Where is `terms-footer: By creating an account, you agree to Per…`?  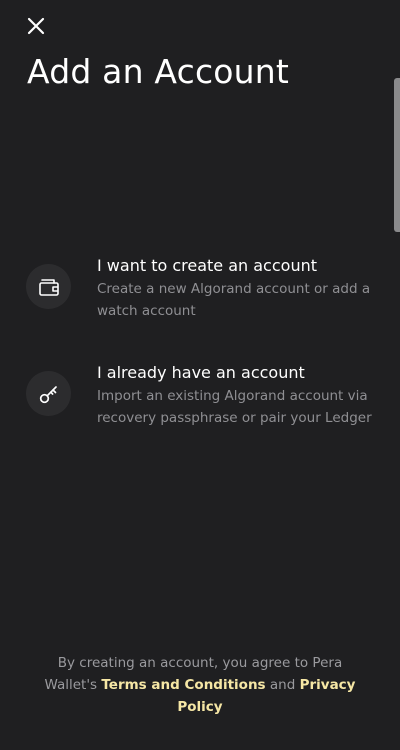 terms-footer: By creating an account, you agree to Per… is located at coordinates (200, 685).